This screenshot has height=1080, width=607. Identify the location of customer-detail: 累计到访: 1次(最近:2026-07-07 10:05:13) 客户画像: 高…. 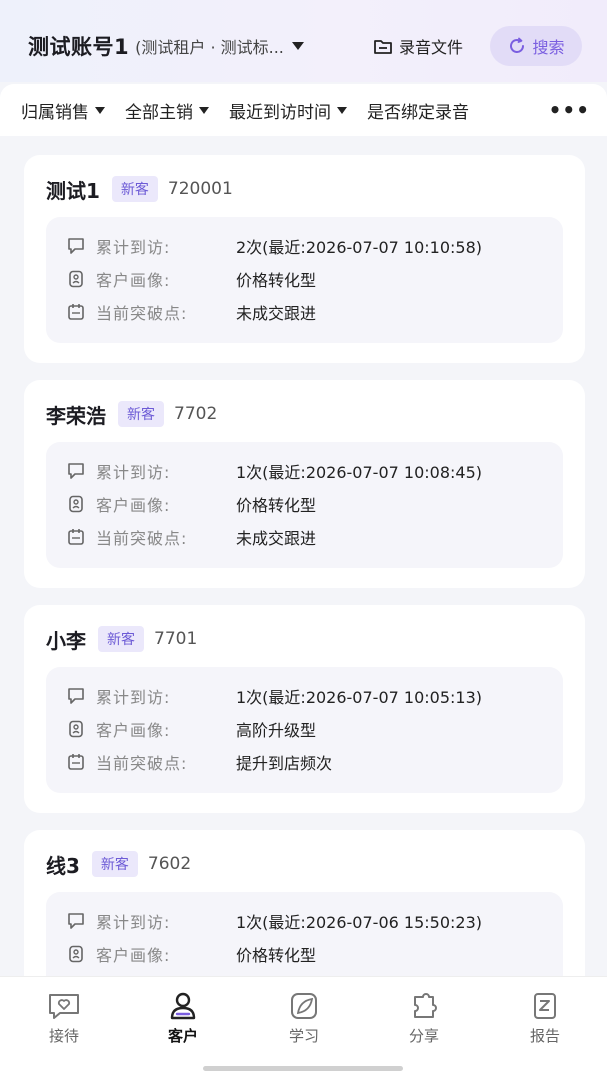
(304, 730).